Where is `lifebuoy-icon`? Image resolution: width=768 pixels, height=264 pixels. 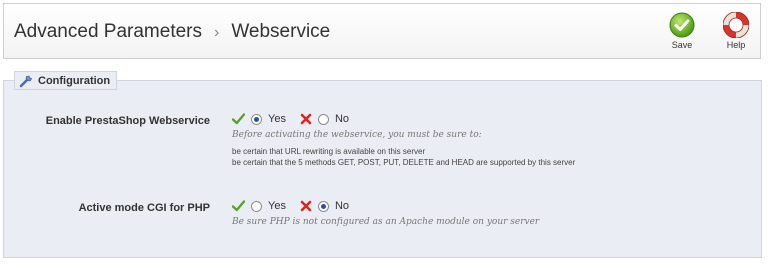 lifebuoy-icon is located at coordinates (736, 25).